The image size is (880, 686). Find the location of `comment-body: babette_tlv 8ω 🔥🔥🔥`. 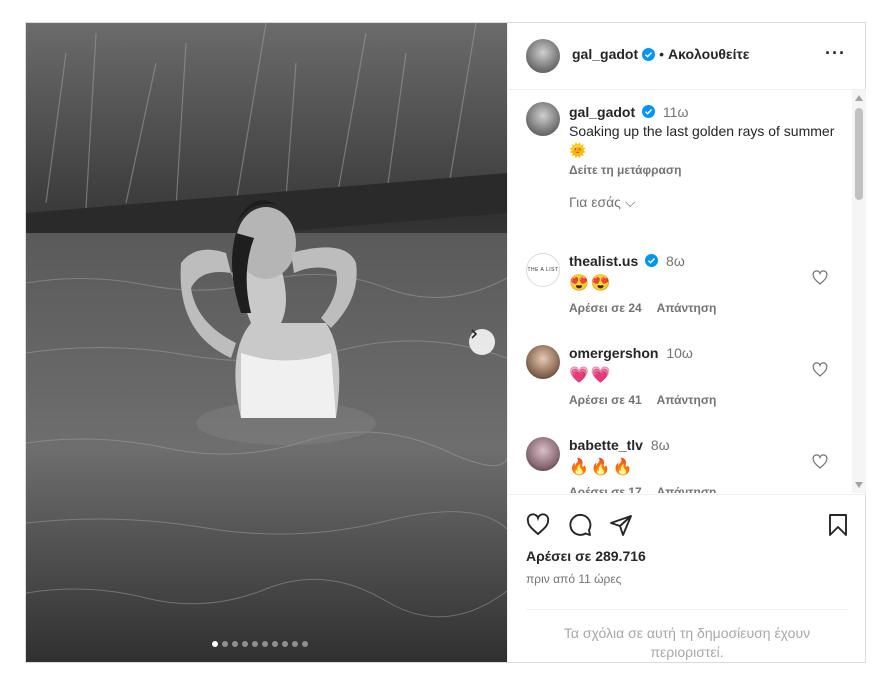

comment-body: babette_tlv 8ω 🔥🔥🔥 is located at coordinates (619, 457).